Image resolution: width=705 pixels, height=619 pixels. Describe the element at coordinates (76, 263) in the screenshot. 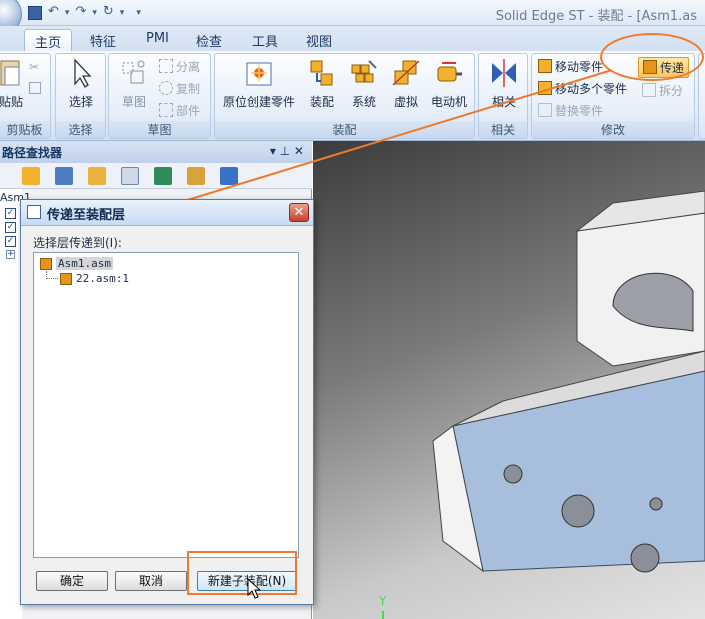

I see `tree-item-root: Asm1.asm` at that location.